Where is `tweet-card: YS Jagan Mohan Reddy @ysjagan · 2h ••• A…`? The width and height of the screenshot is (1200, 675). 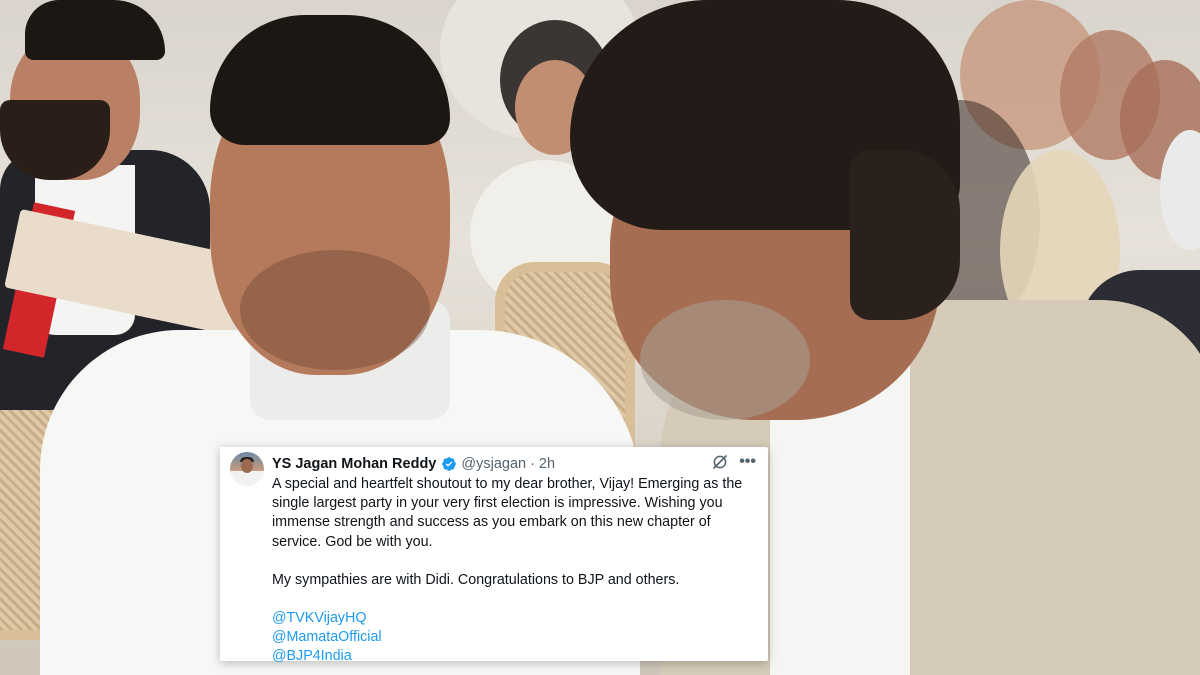
tweet-card: YS Jagan Mohan Reddy @ysjagan · 2h ••• A… is located at coordinates (494, 555).